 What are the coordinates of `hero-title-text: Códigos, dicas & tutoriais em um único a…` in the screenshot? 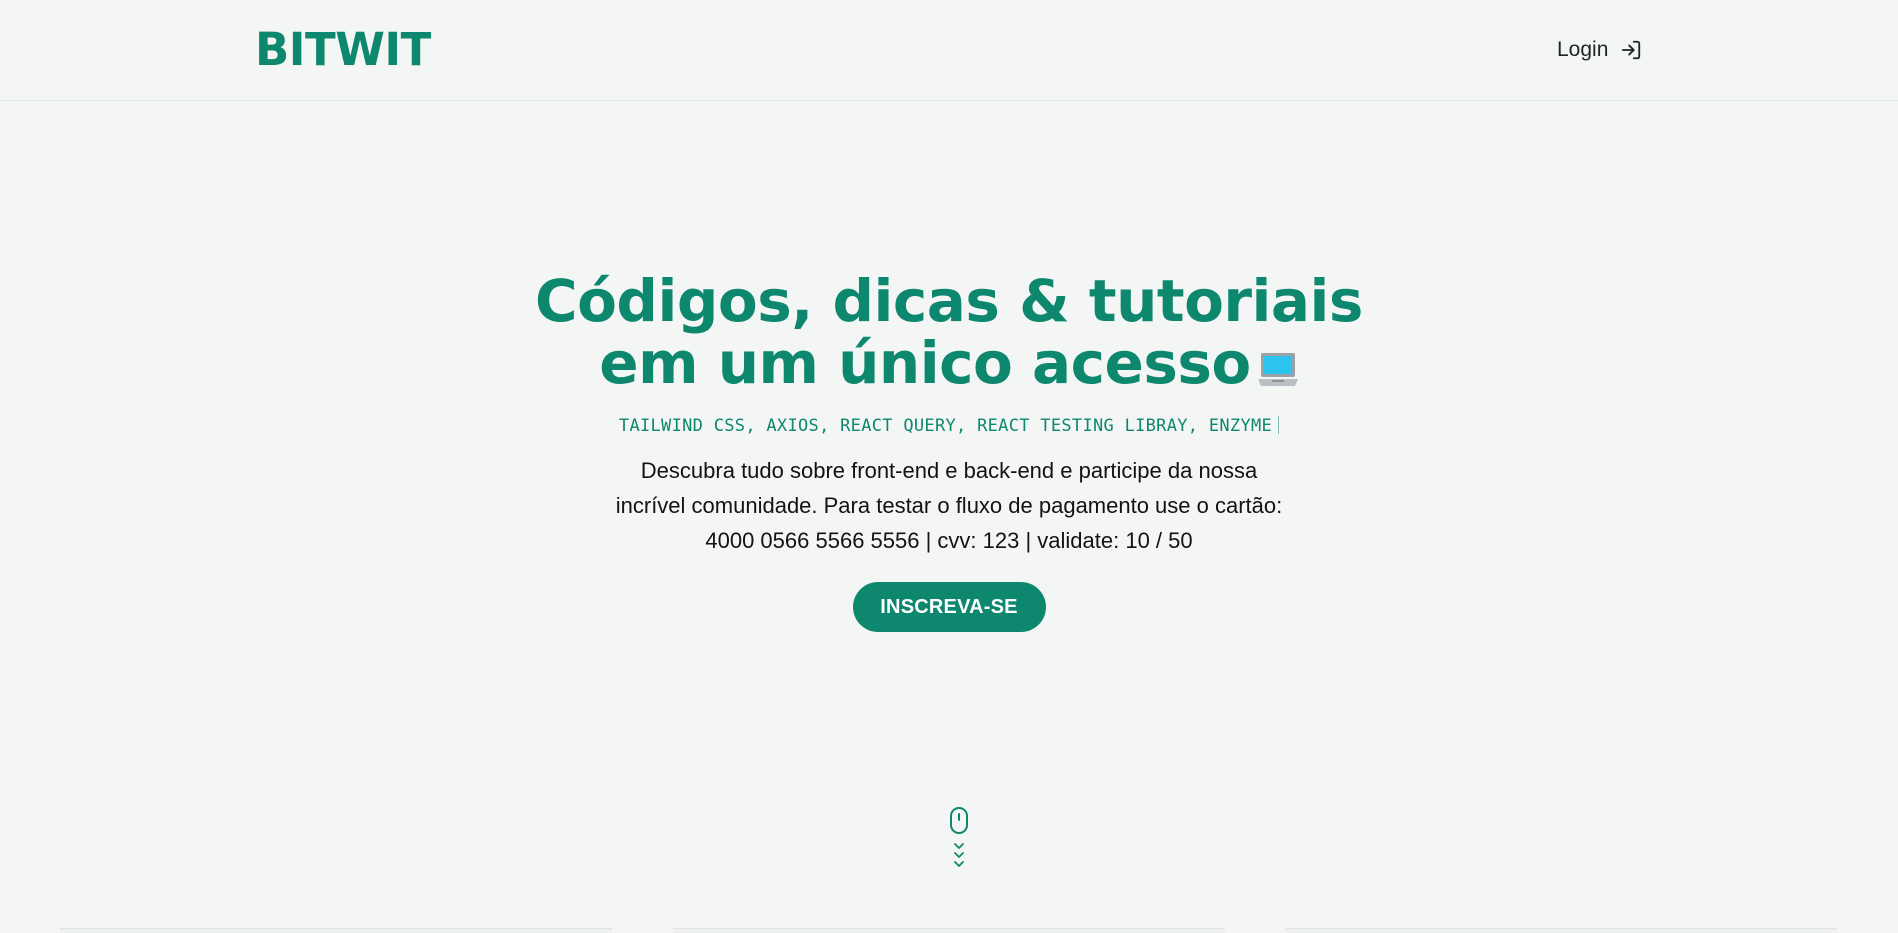 It's located at (949, 332).